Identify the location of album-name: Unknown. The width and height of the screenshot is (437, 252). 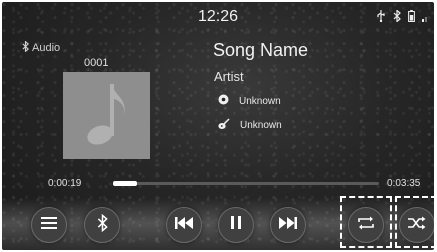
(260, 101).